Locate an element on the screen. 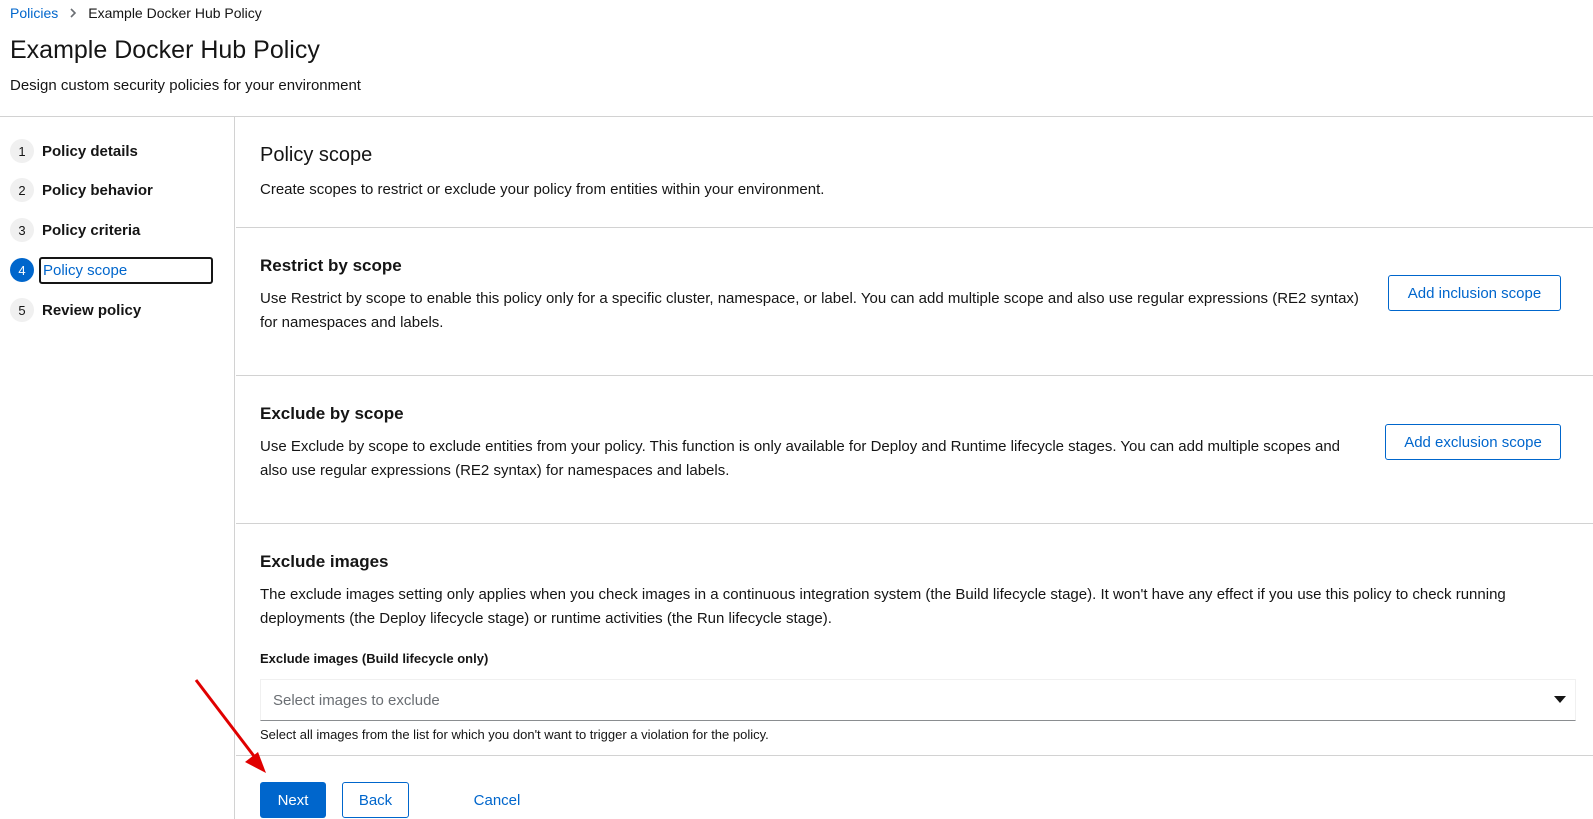 The image size is (1593, 819). section-title-policy-scope: Policy scope is located at coordinates (316, 155).